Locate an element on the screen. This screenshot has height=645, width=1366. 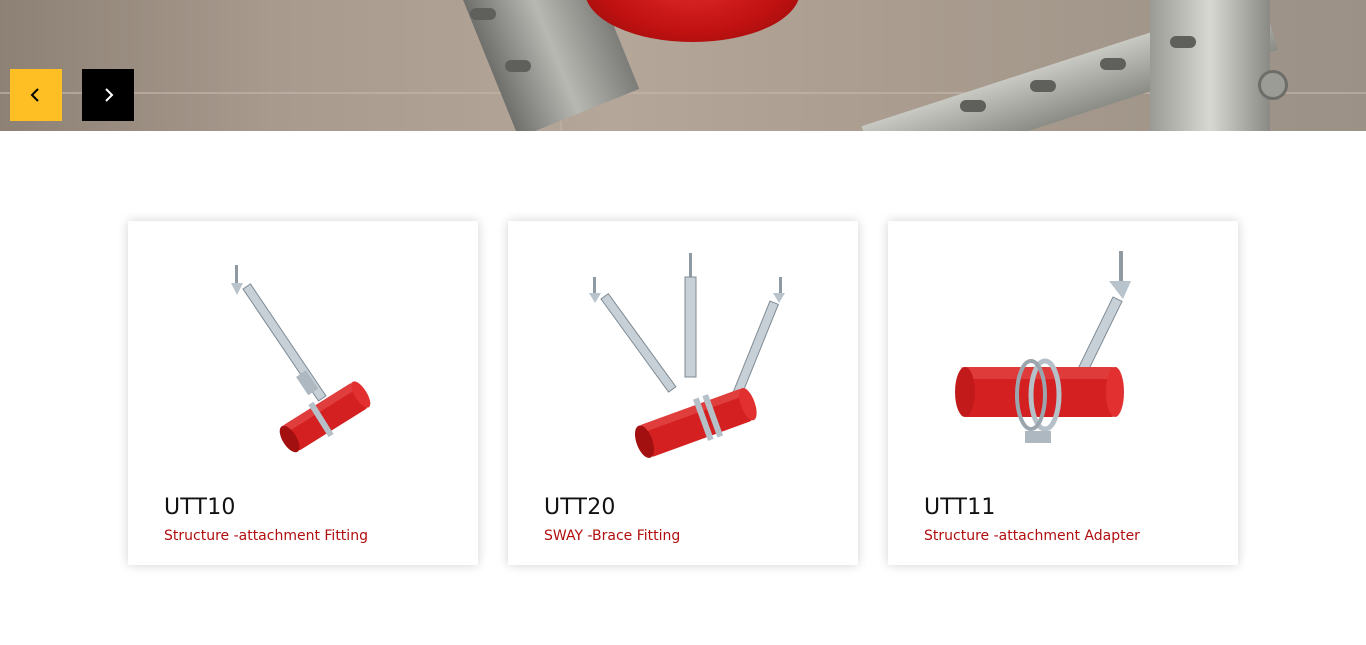
chevron-right-icon is located at coordinates (109, 95).